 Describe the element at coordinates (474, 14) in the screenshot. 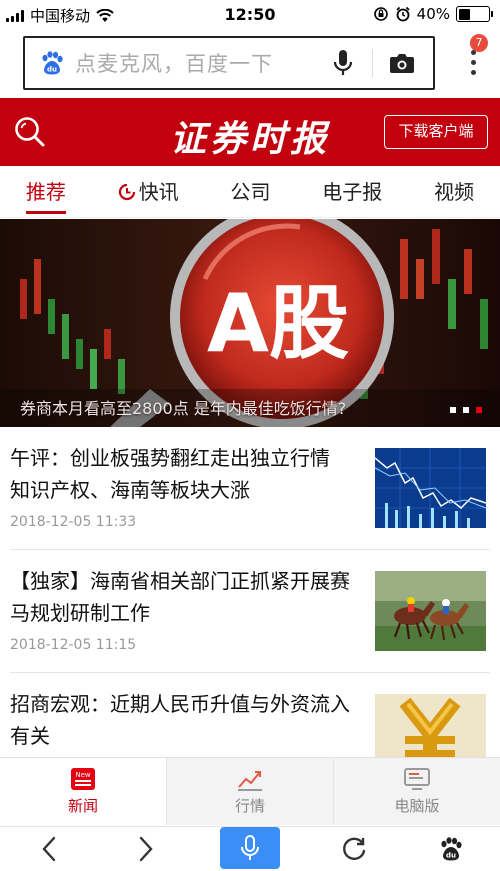

I see `battery-icon` at that location.